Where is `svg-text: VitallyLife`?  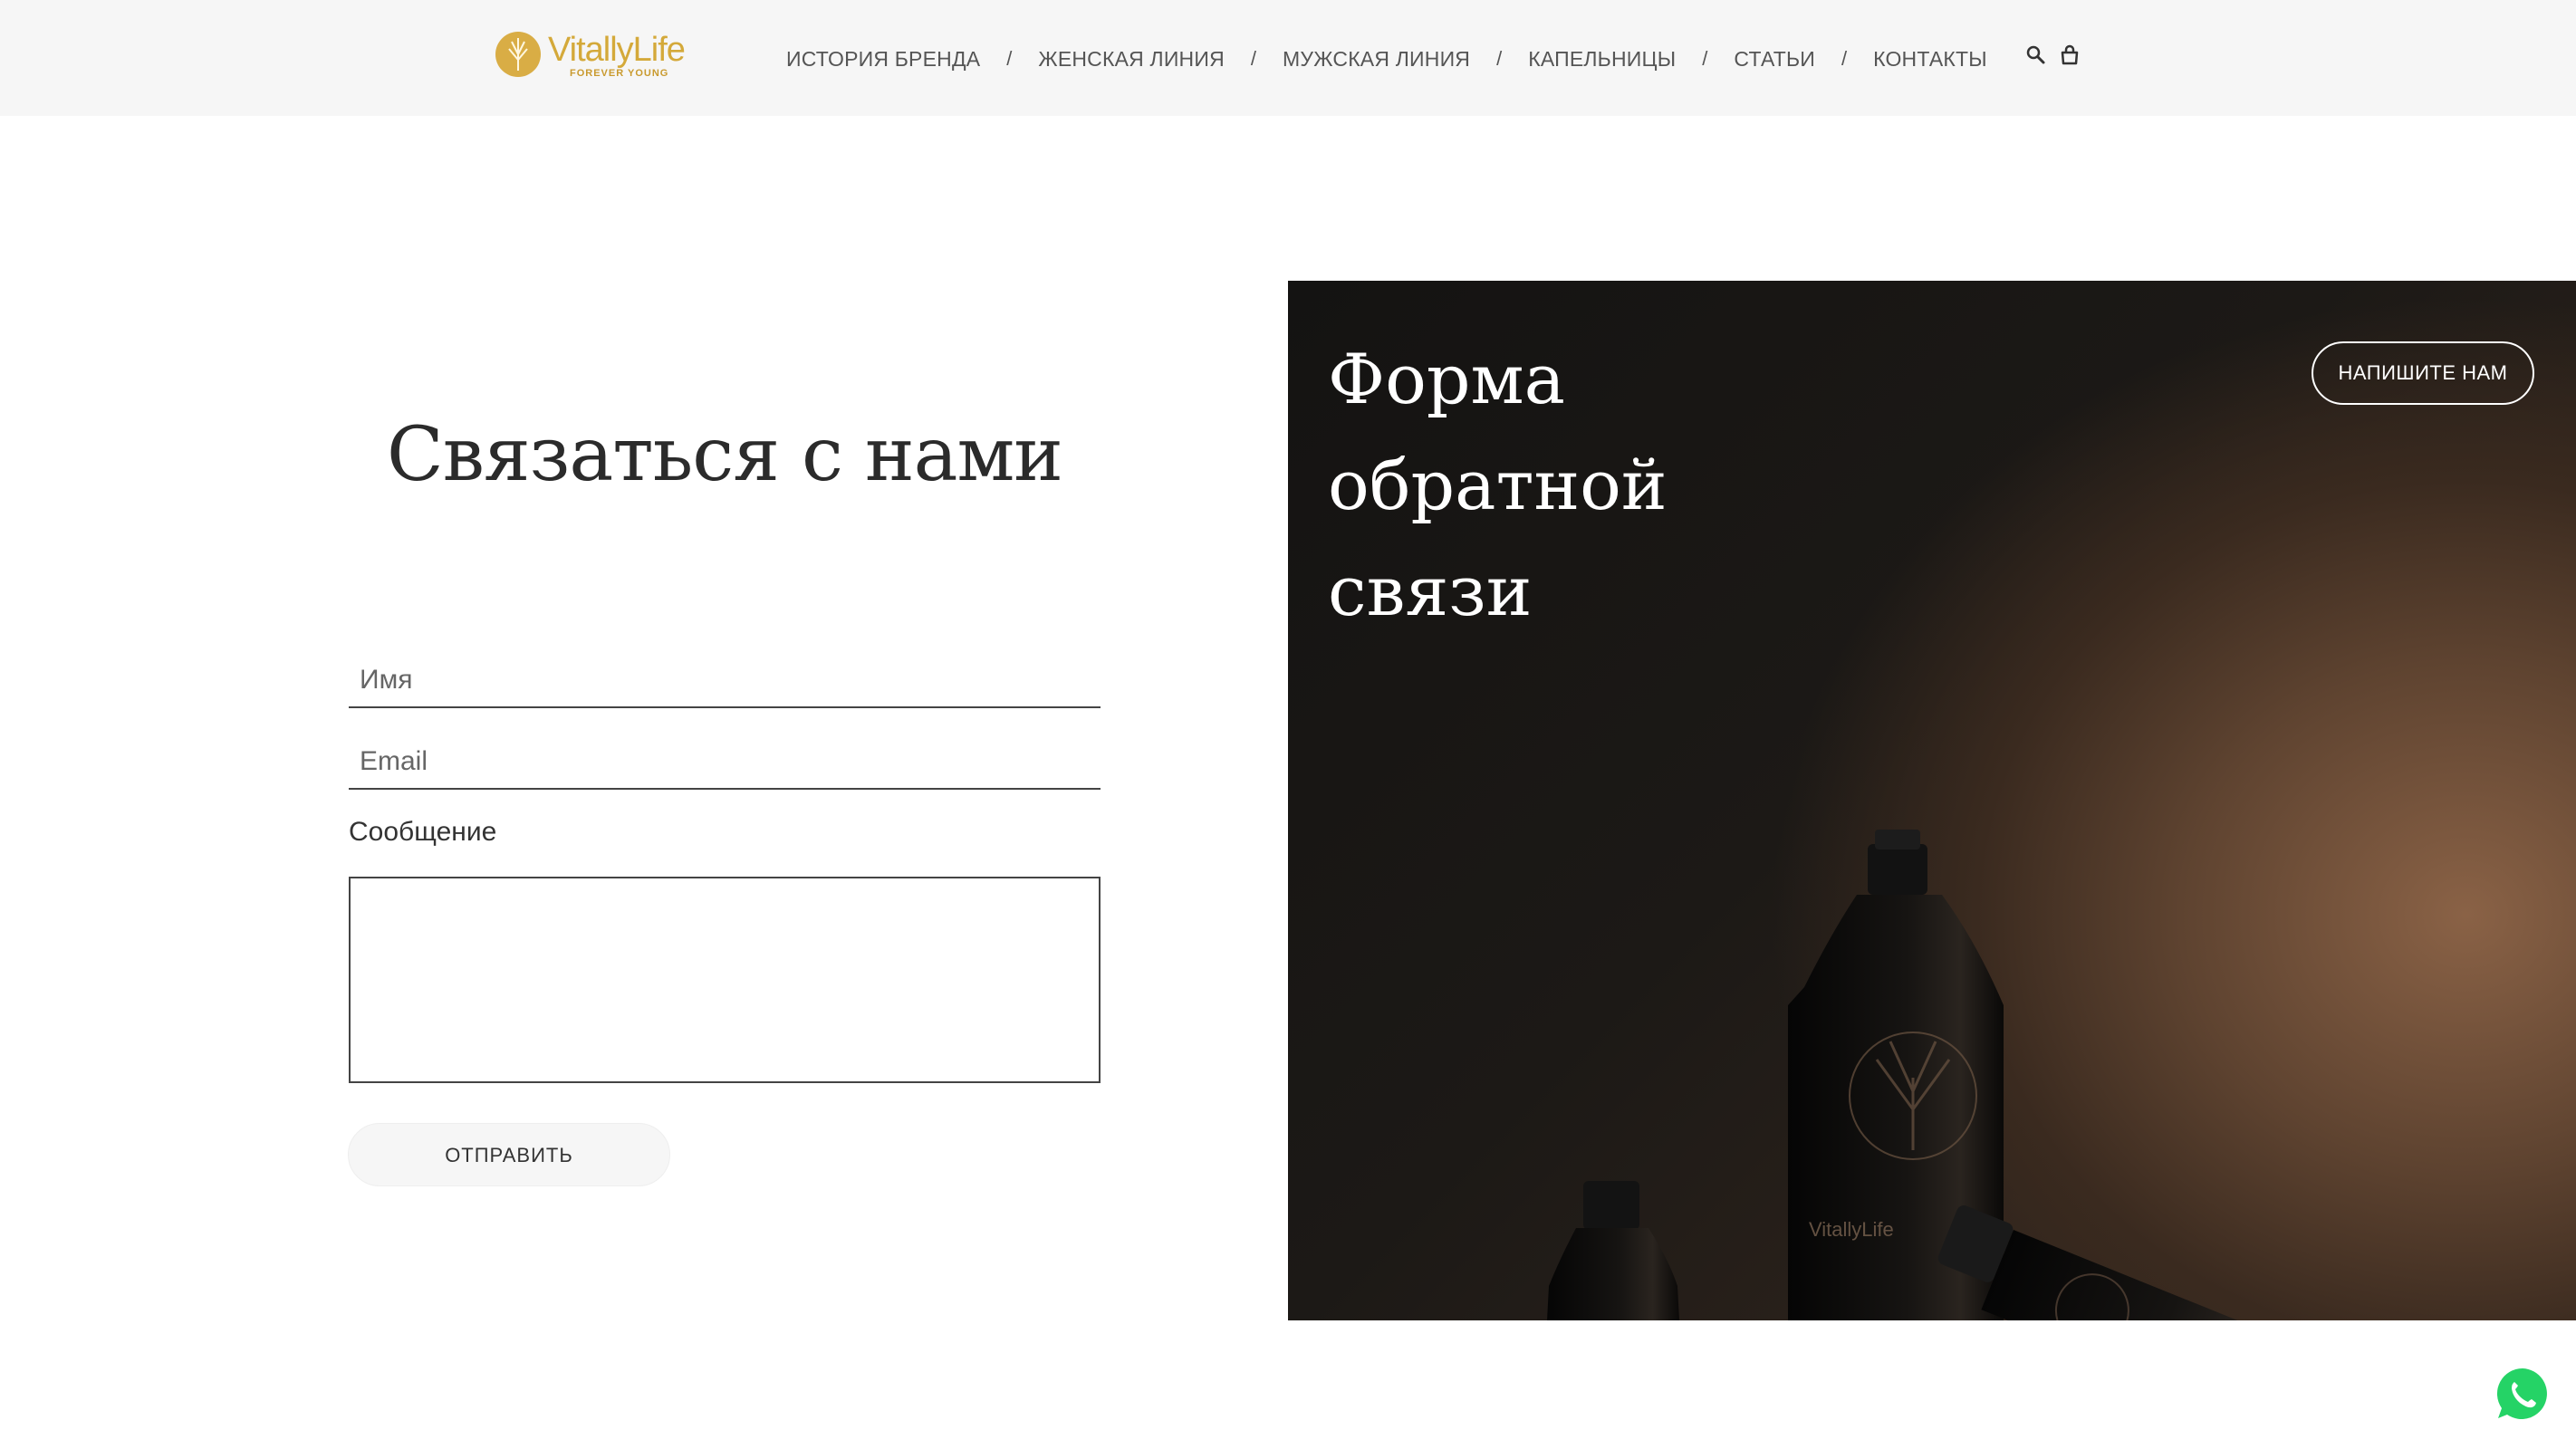 svg-text: VitallyLife is located at coordinates (1851, 1229).